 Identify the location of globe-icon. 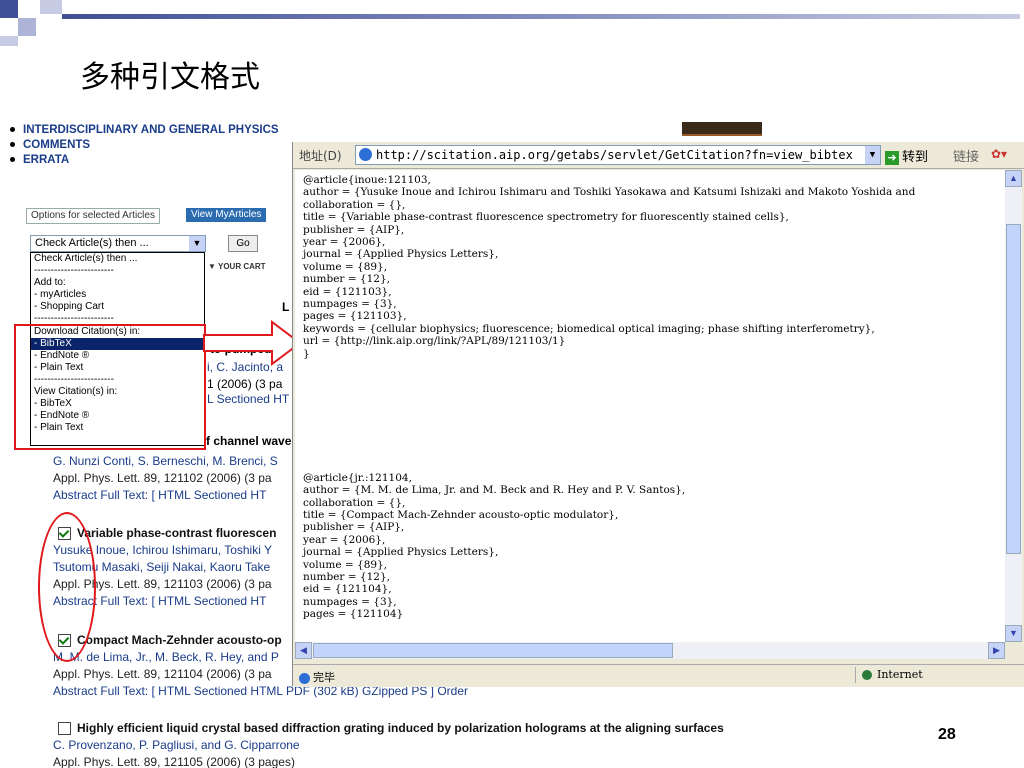
(867, 675).